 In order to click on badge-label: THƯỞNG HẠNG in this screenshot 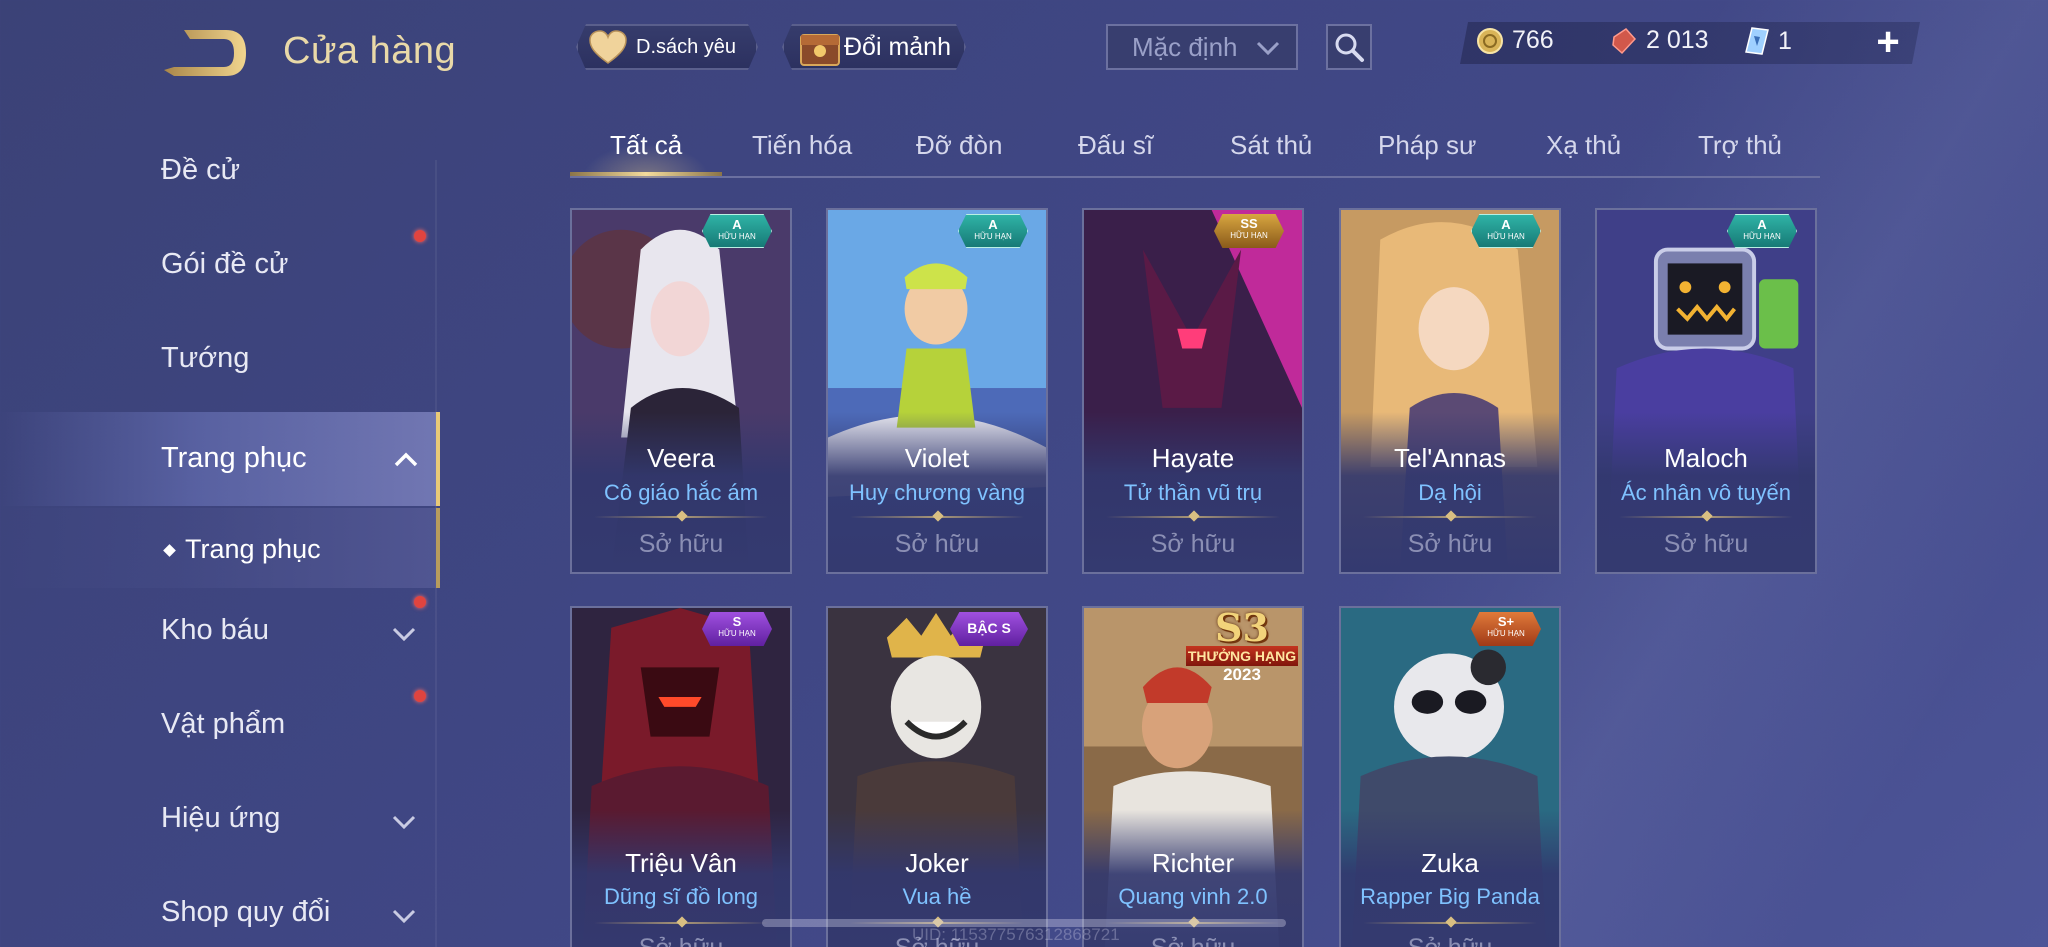, I will do `click(1242, 656)`.